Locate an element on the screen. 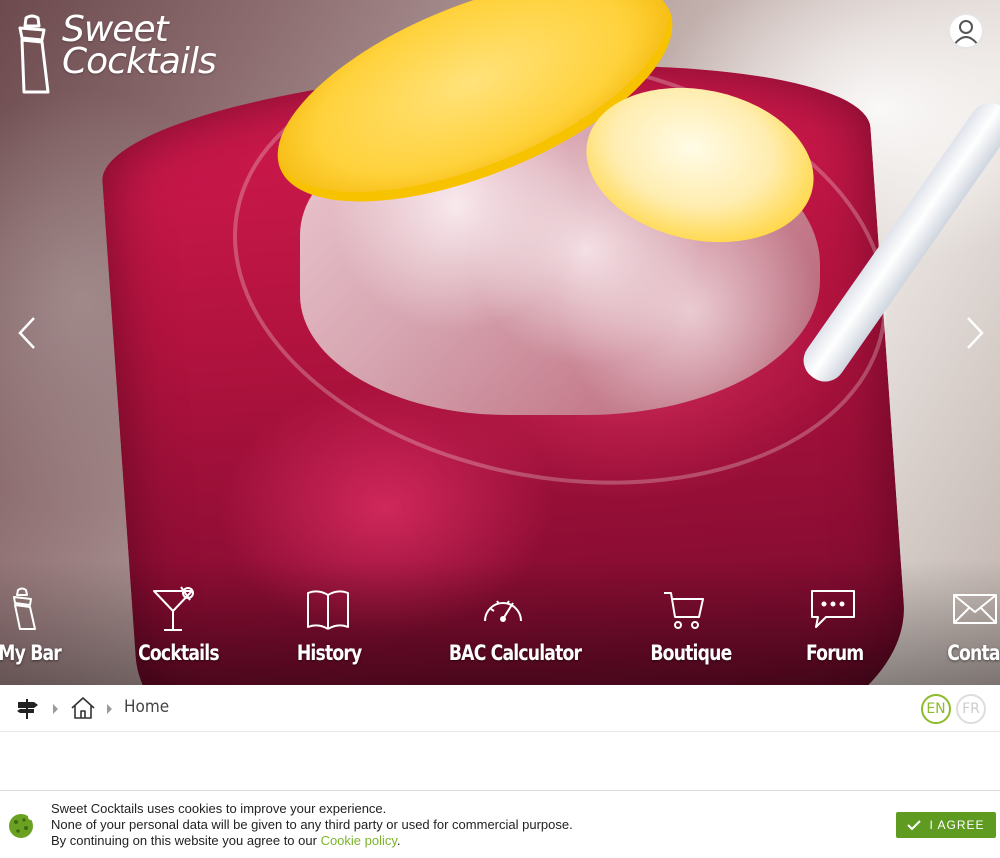  nav-label: My Bar is located at coordinates (31, 653).